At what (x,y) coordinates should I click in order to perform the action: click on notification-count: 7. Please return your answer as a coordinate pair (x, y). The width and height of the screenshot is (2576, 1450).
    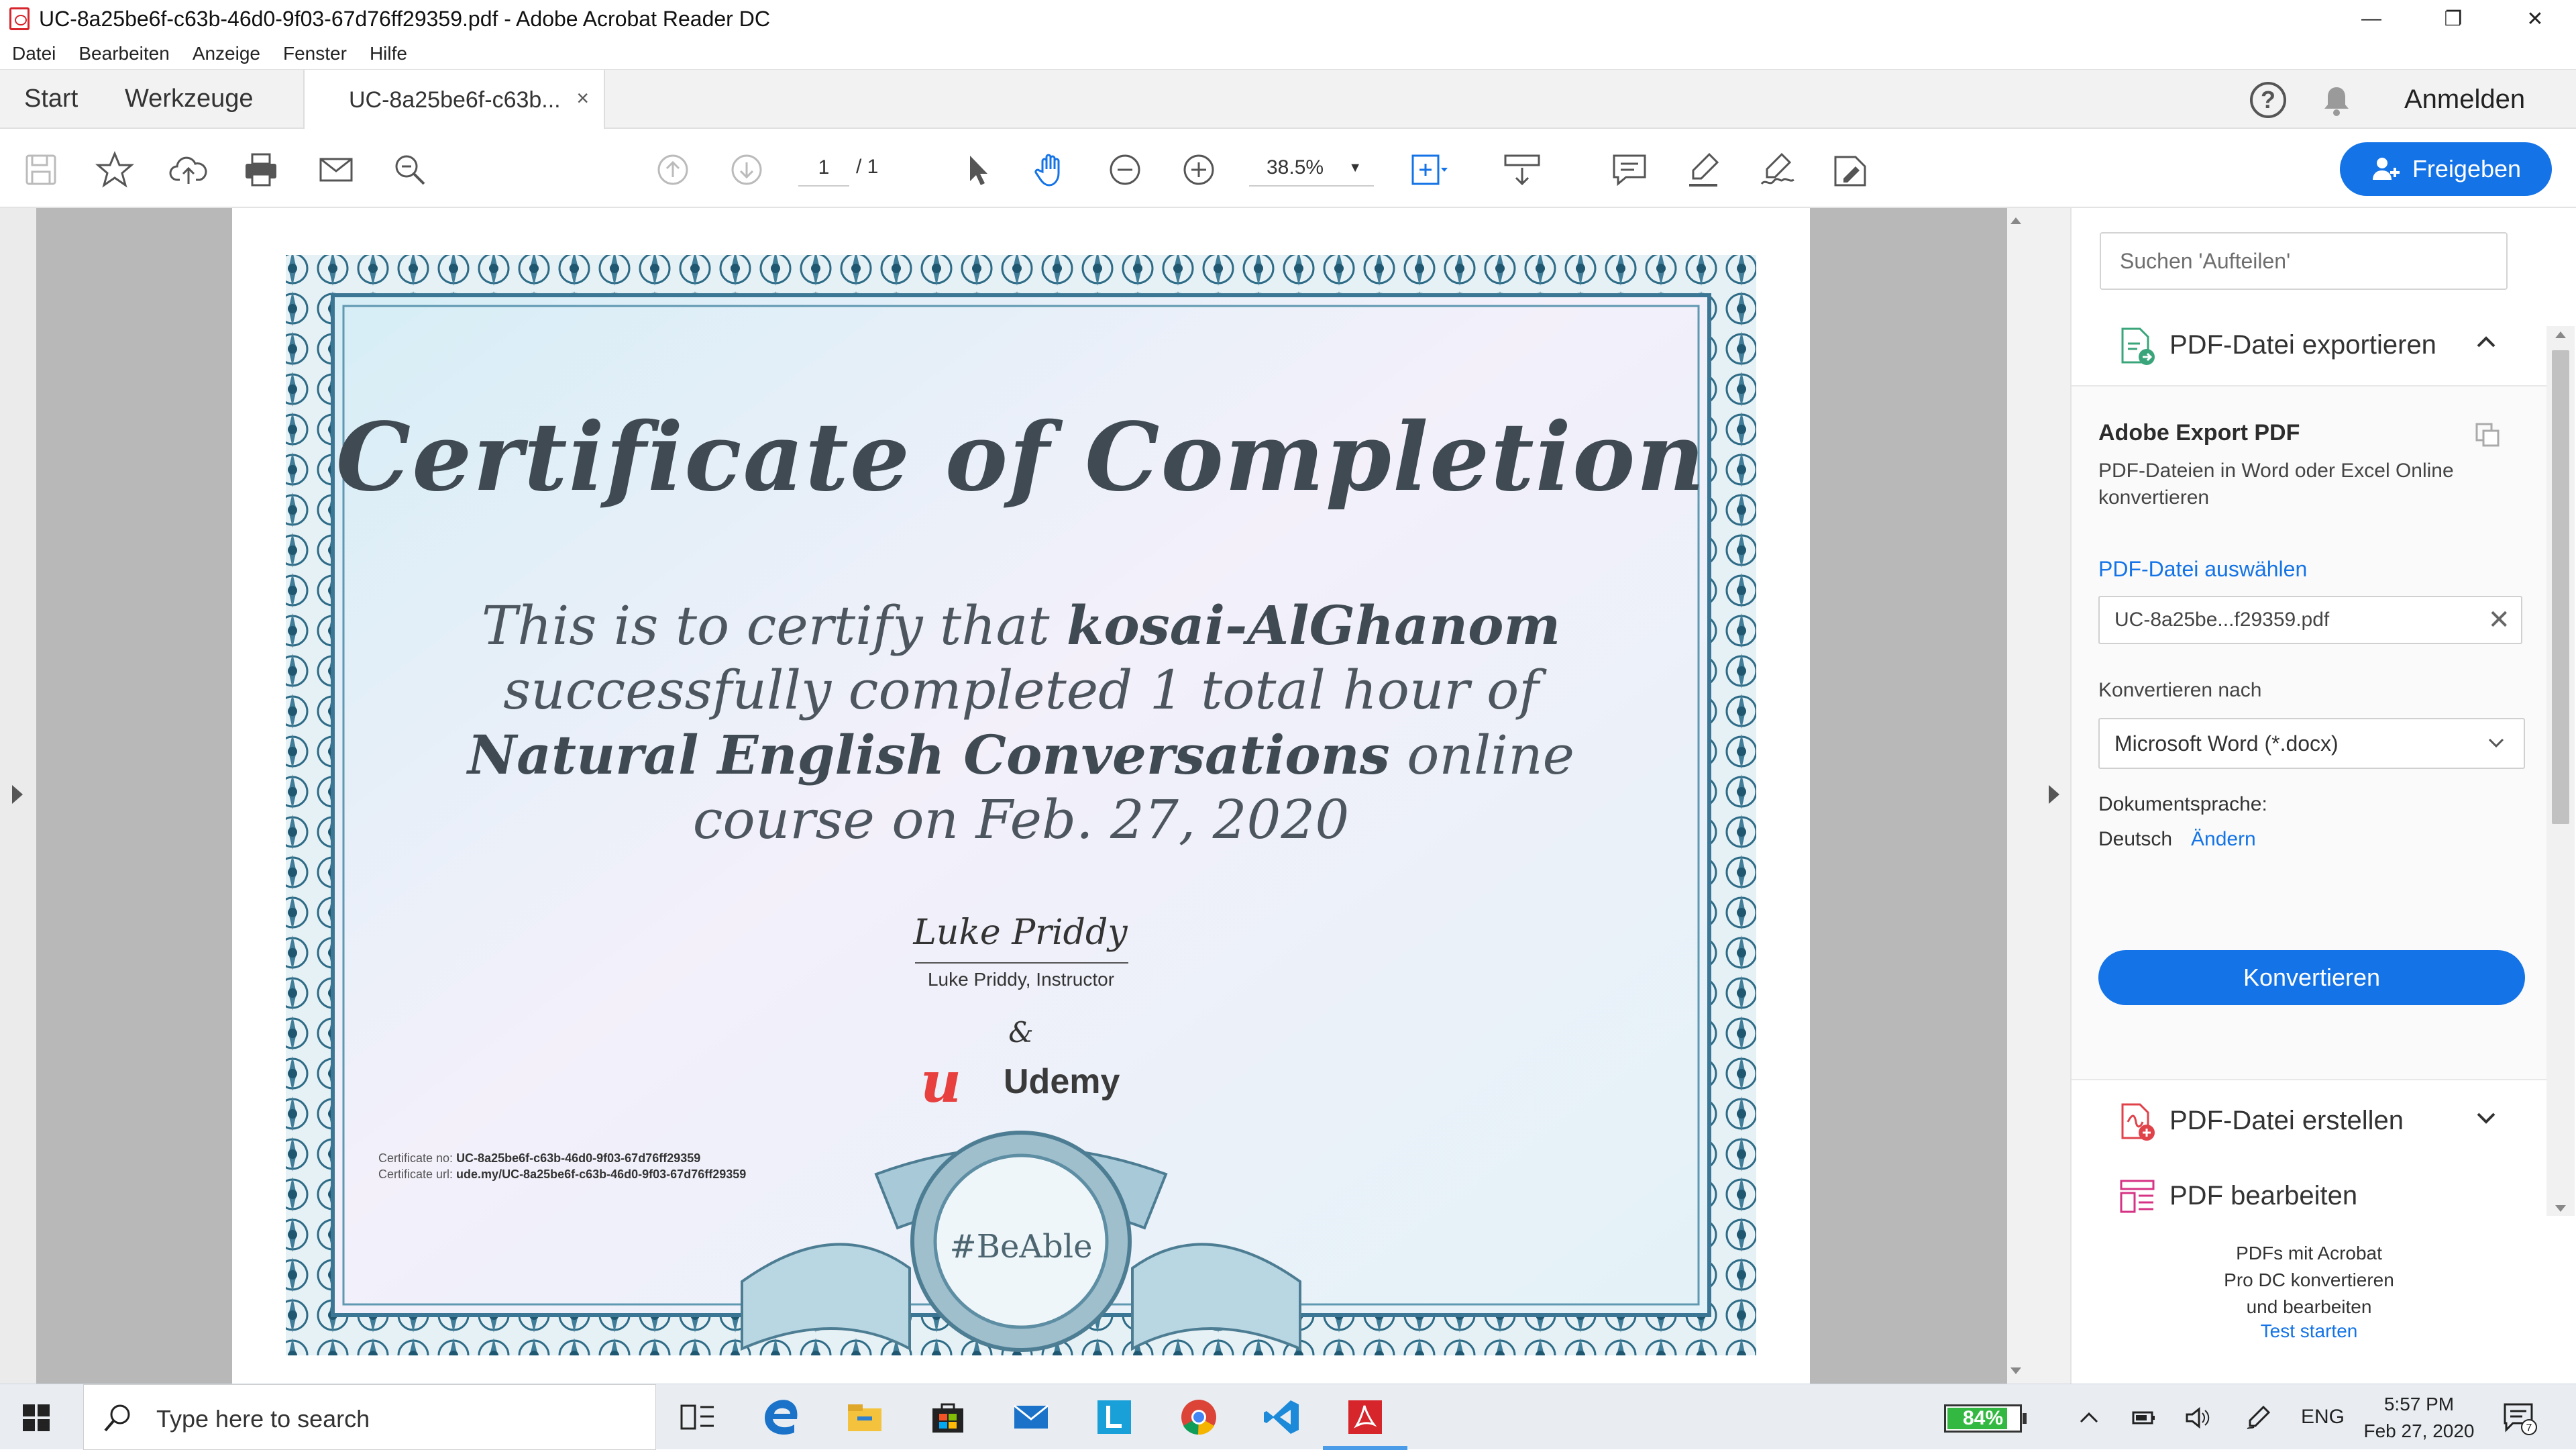
    Looking at the image, I should click on (2529, 1428).